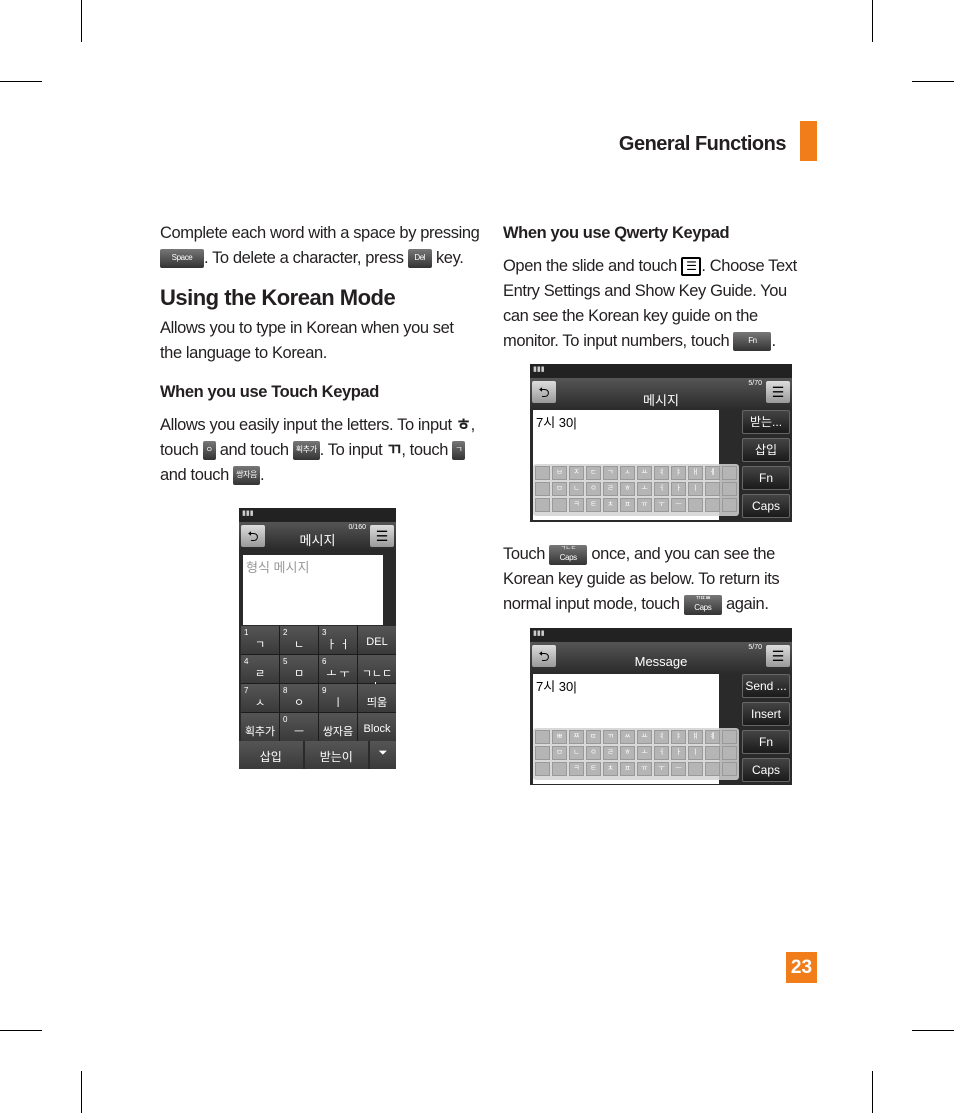 The width and height of the screenshot is (954, 1113). Describe the element at coordinates (299, 698) in the screenshot. I see `keypad-key: 8ㅇ` at that location.